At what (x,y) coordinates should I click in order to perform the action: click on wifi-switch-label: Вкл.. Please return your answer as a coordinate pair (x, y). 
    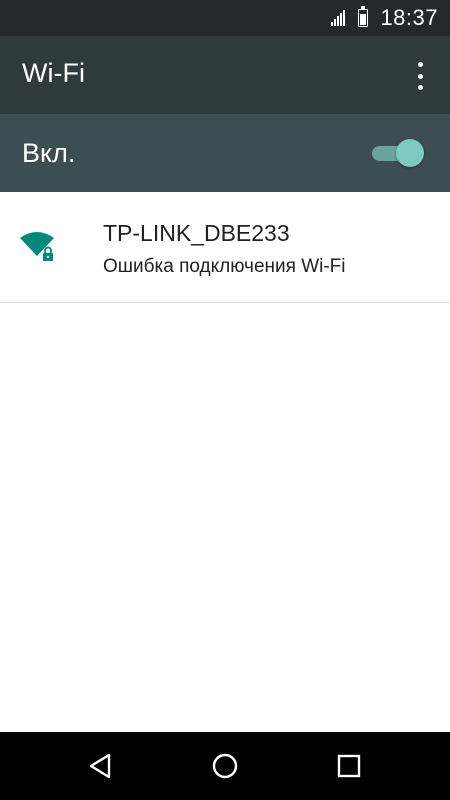
    Looking at the image, I should click on (49, 153).